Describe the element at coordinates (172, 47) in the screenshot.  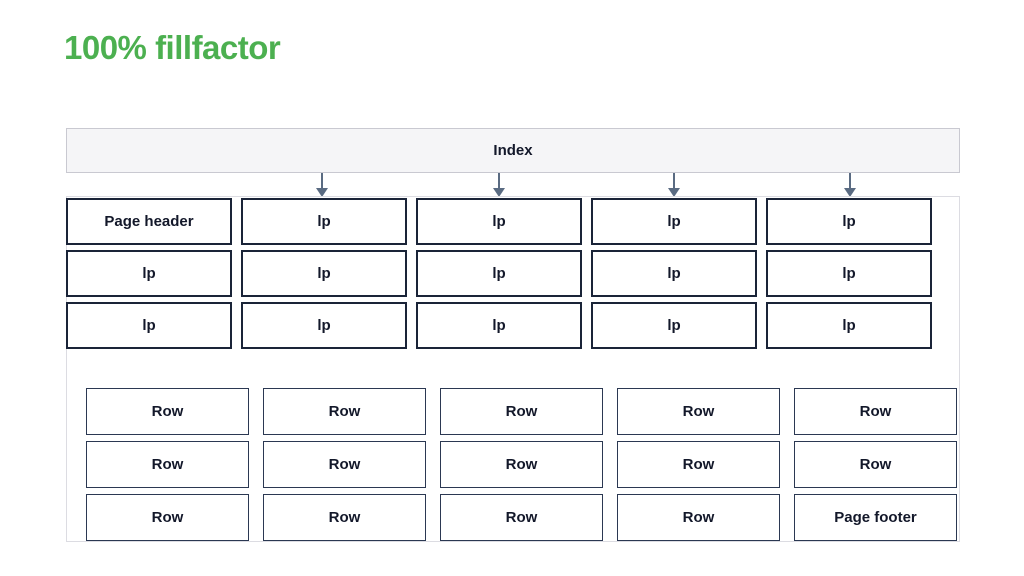
I see `page-title: 100% fillfactor` at that location.